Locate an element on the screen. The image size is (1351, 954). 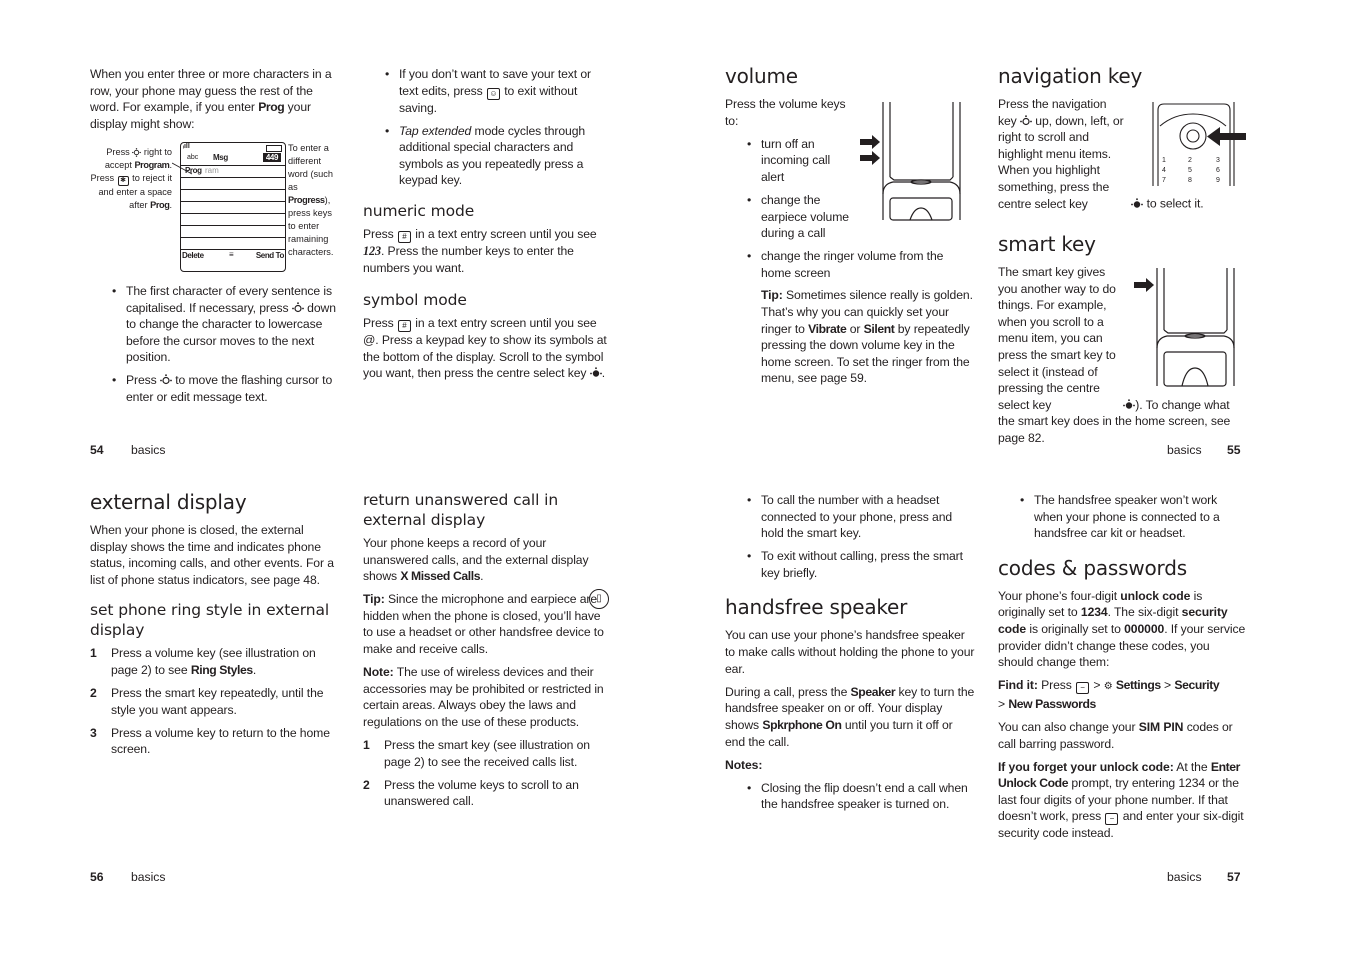
svg-text: 3 is located at coordinates (1218, 160).